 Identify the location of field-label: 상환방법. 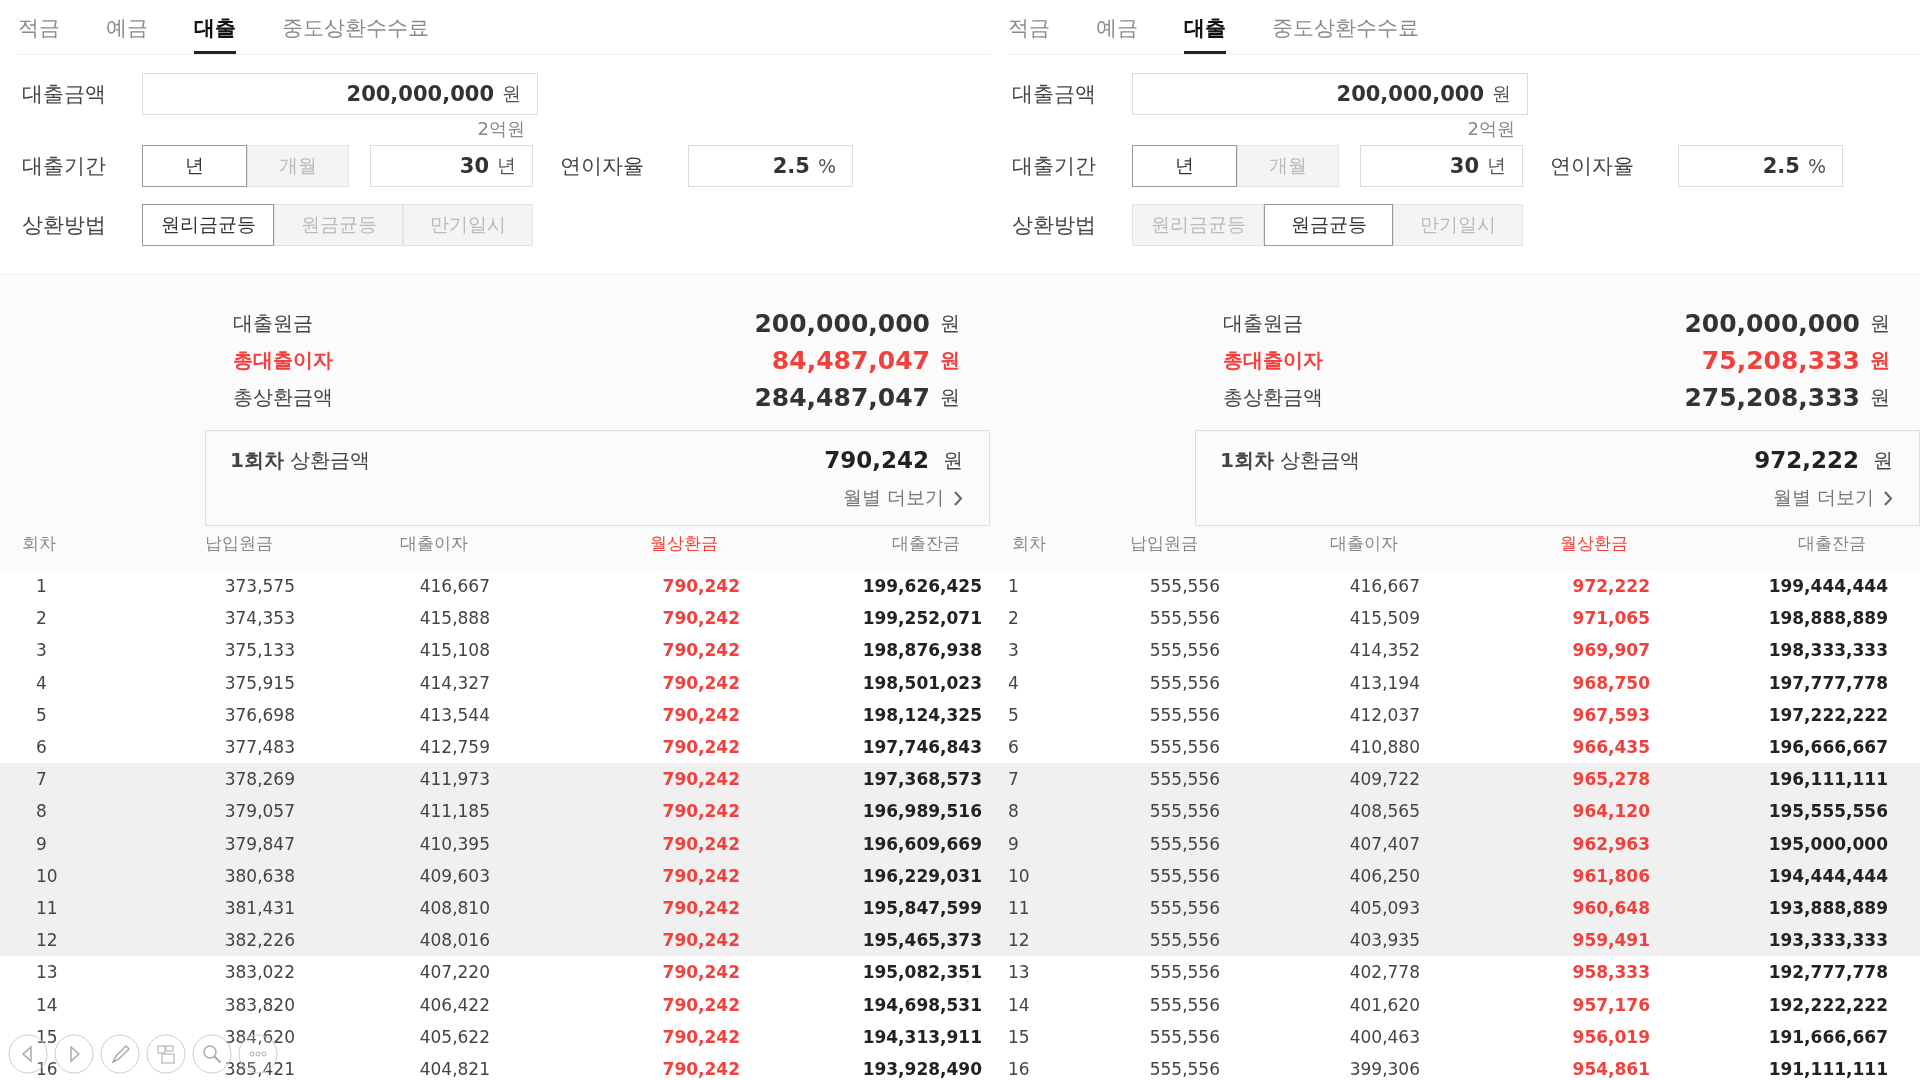
(1054, 225).